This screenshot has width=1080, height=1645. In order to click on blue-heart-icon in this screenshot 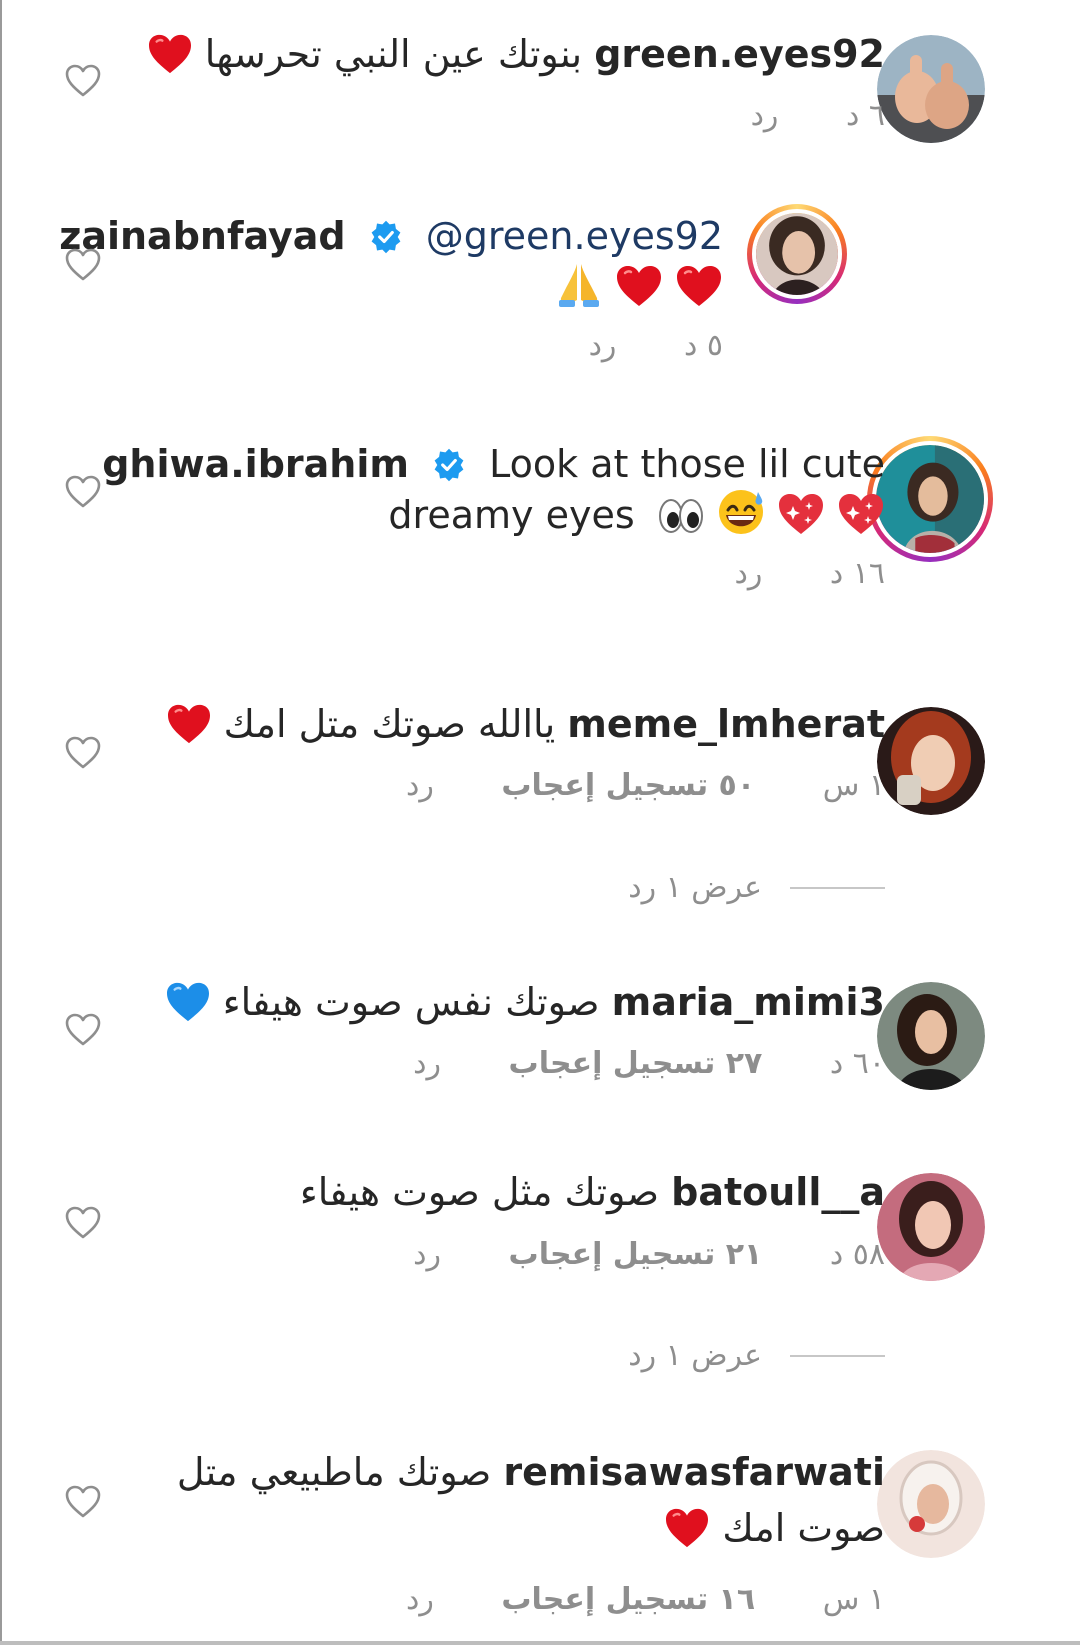, I will do `click(188, 1002)`.